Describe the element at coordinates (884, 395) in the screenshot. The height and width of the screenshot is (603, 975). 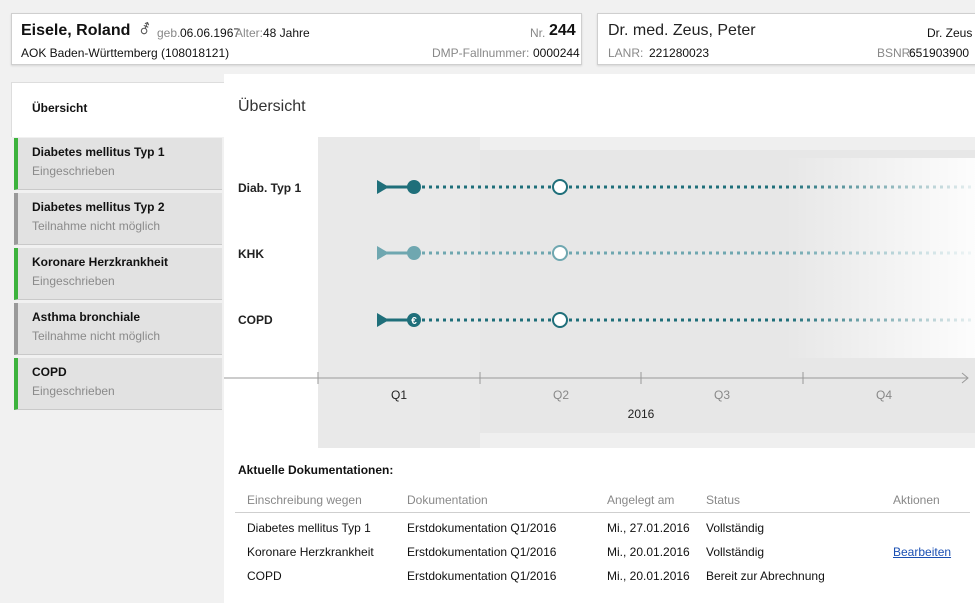
I see `quarter-label: Q4` at that location.